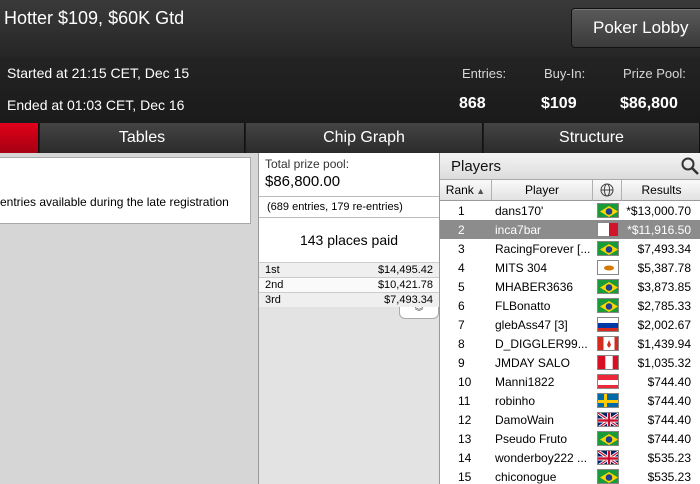 This screenshot has width=700, height=484. Describe the element at coordinates (461, 325) in the screenshot. I see `player-rank: 7` at that location.